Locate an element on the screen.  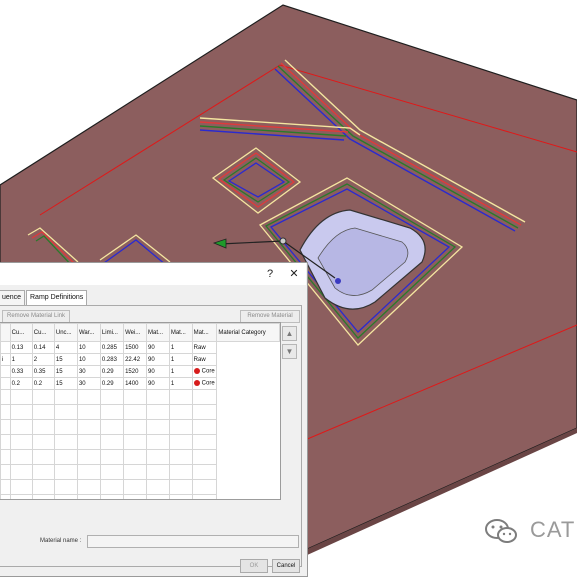
table-row: 0.33 0.35 15 30 0.29 1520 90 1 Core is located at coordinates (140, 371).